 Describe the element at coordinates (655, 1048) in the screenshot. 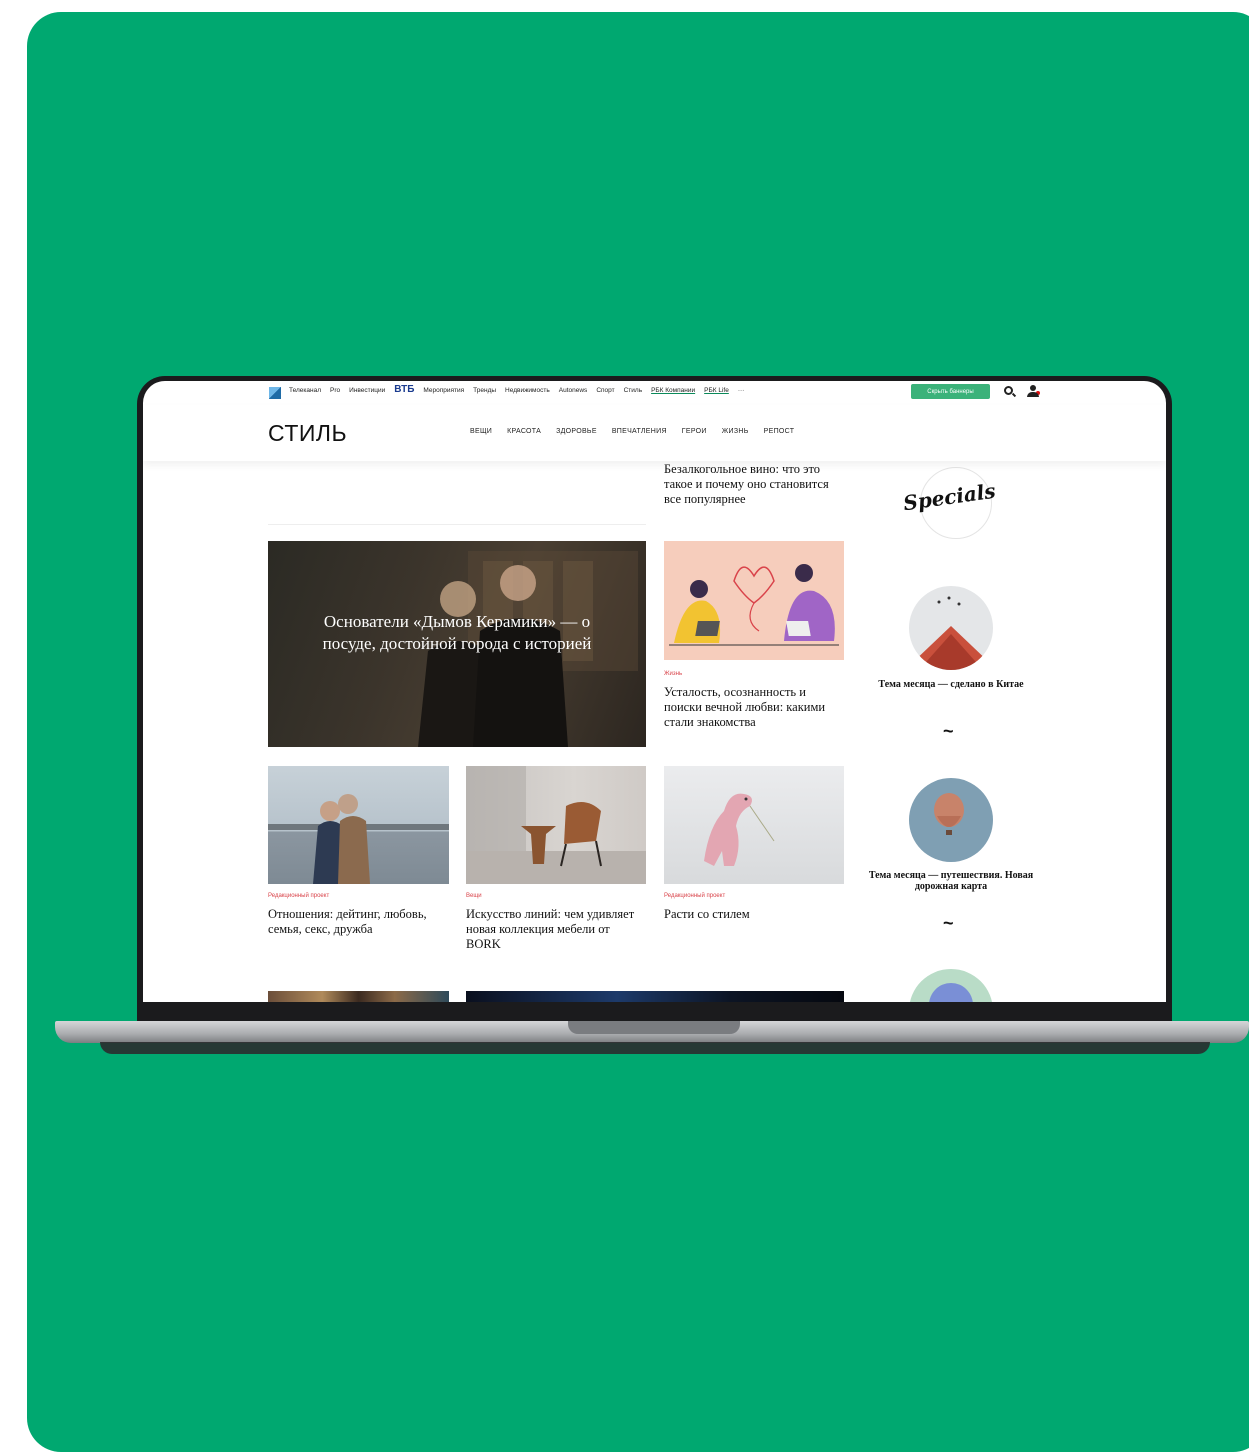

I see `laptop-base-shadow` at that location.